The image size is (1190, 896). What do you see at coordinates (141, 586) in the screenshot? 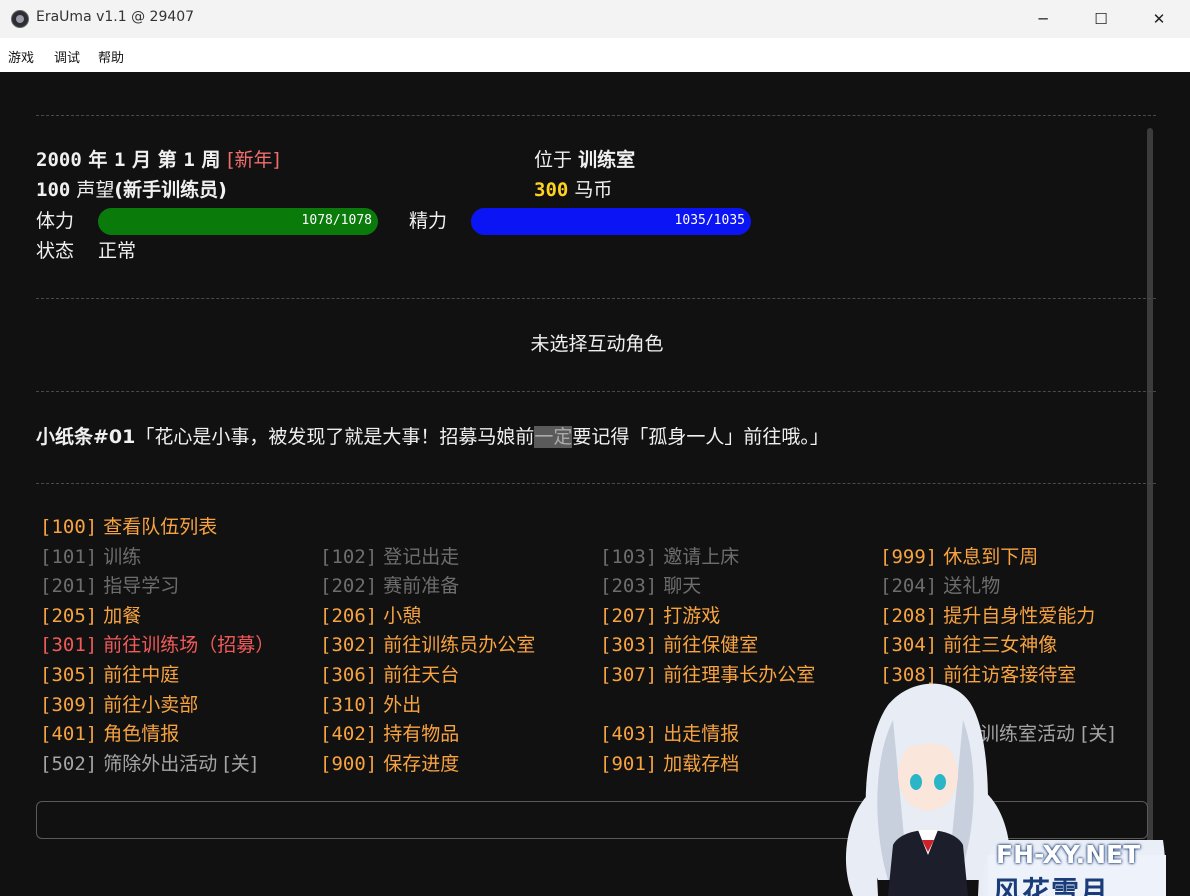
I see `option-label: 指导学习` at bounding box center [141, 586].